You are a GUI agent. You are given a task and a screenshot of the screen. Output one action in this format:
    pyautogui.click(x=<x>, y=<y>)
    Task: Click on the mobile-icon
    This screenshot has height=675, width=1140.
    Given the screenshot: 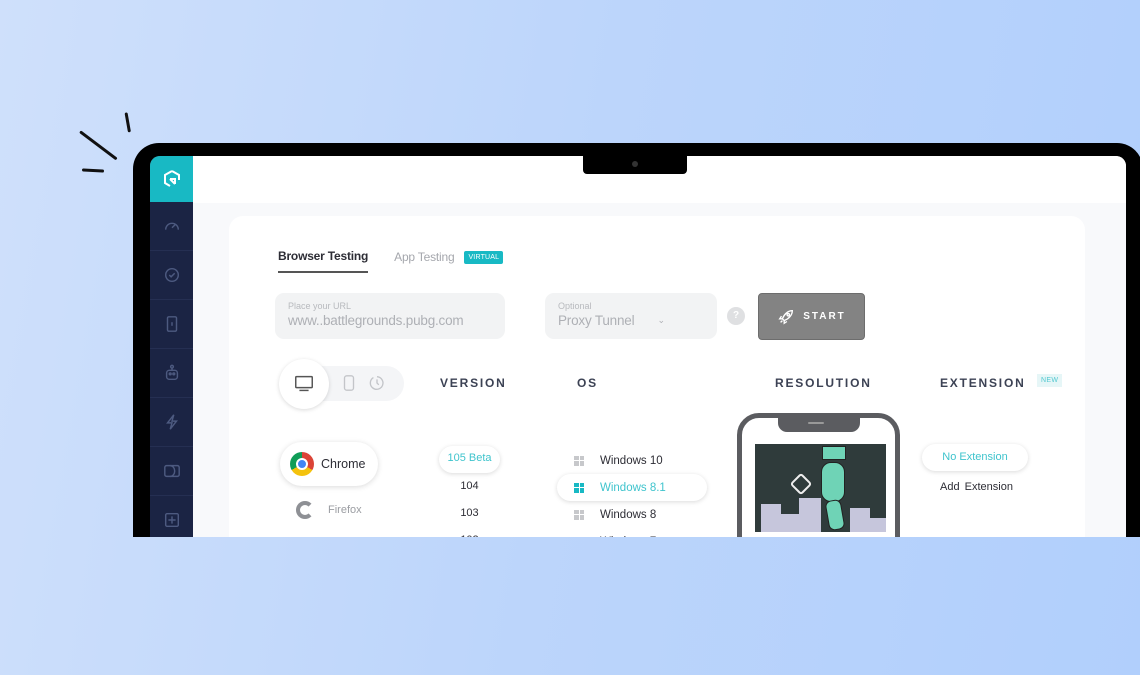 What is the action you would take?
    pyautogui.click(x=349, y=383)
    